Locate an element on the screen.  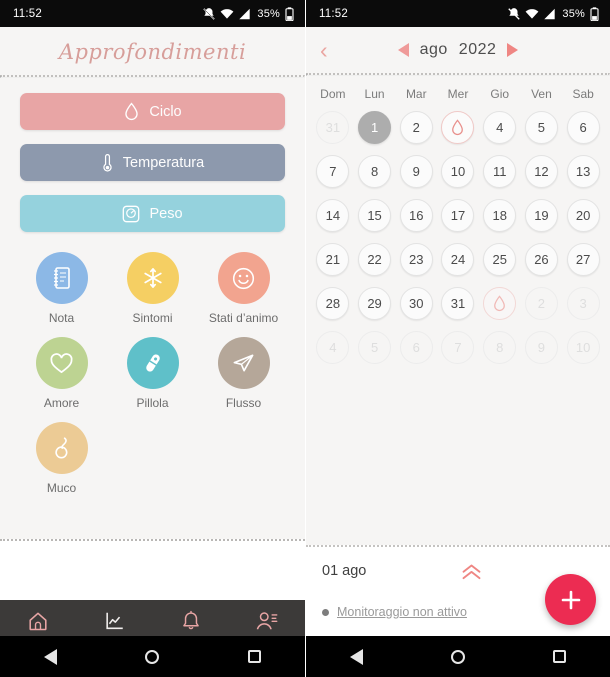
monitoring-status-text: Monitoraggio non attivo is located at coordinates (402, 612).